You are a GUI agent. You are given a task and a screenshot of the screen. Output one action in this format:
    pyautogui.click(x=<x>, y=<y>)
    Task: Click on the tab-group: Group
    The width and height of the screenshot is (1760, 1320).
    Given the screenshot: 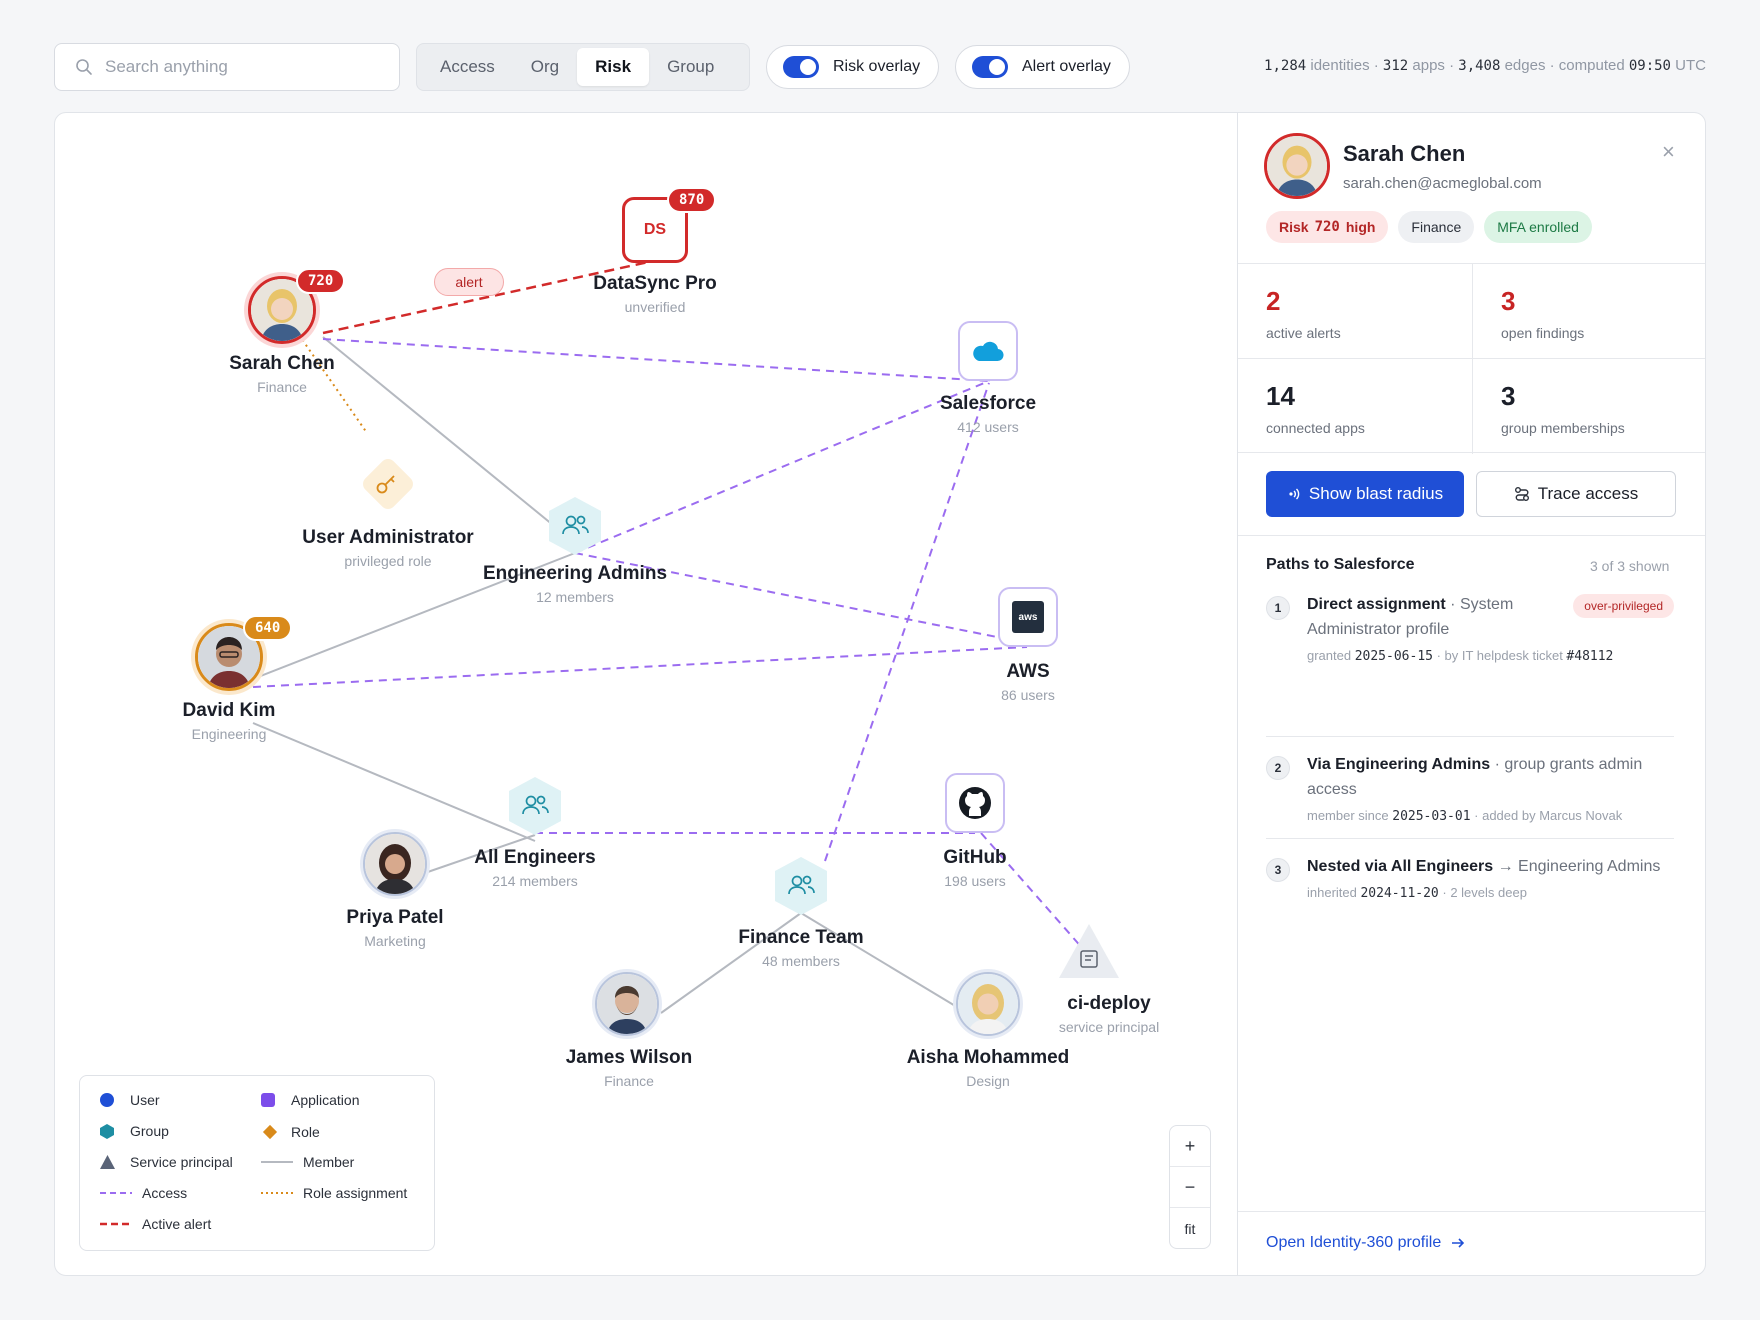 What is the action you would take?
    pyautogui.click(x=690, y=67)
    